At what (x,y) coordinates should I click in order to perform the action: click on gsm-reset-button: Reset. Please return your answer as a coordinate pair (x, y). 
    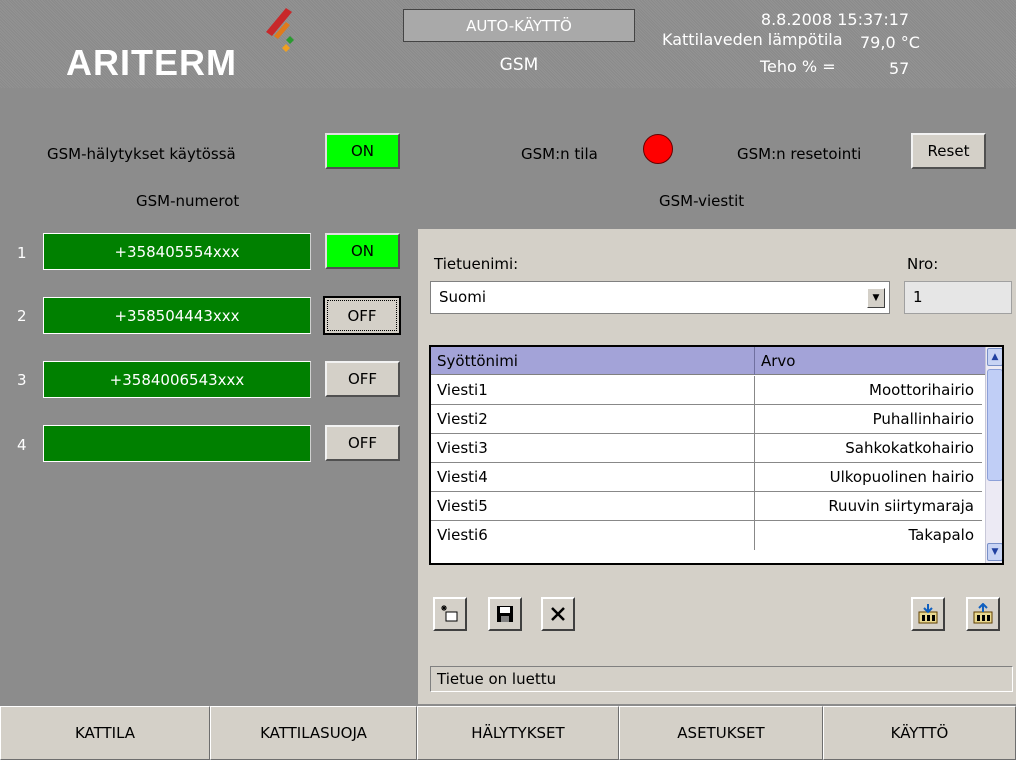
    Looking at the image, I should click on (948, 151).